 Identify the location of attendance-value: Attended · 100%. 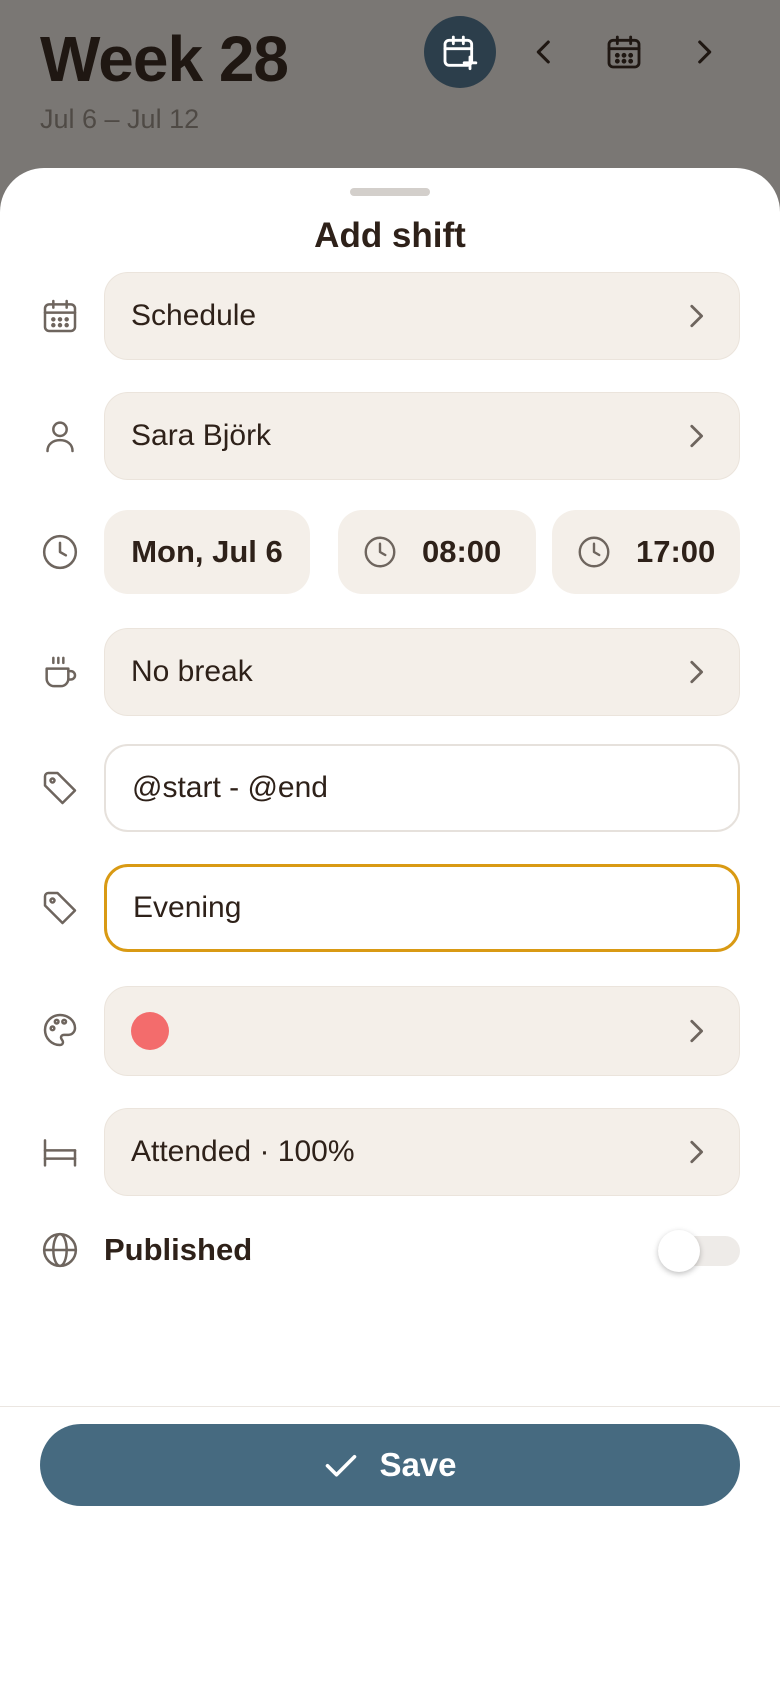
(243, 1151).